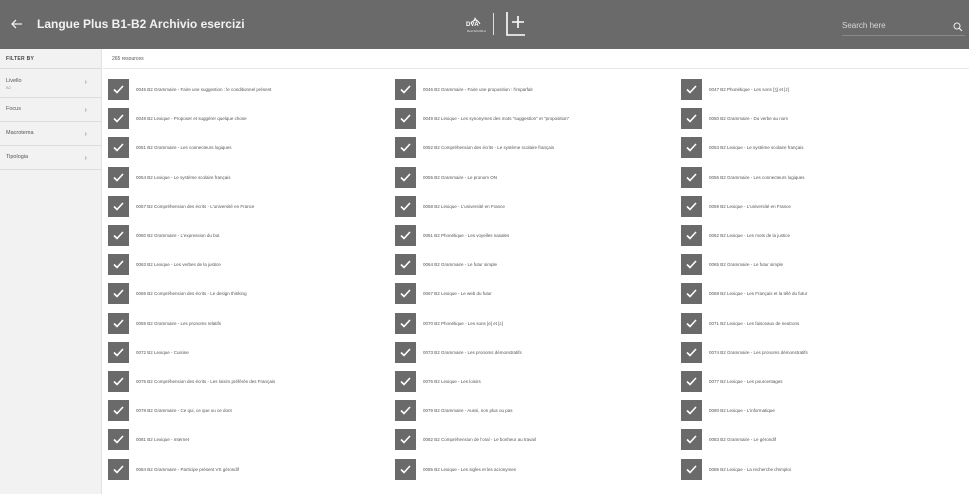 This screenshot has height=494, width=969. I want to click on resource-title: 0062 B2 Lexique - Les mots de la justice, so click(749, 235).